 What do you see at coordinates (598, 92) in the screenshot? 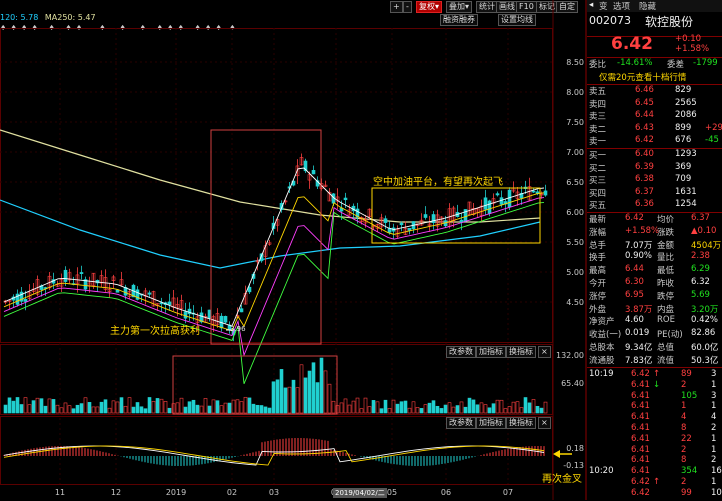
I see `ask-level-label: 卖五` at bounding box center [598, 92].